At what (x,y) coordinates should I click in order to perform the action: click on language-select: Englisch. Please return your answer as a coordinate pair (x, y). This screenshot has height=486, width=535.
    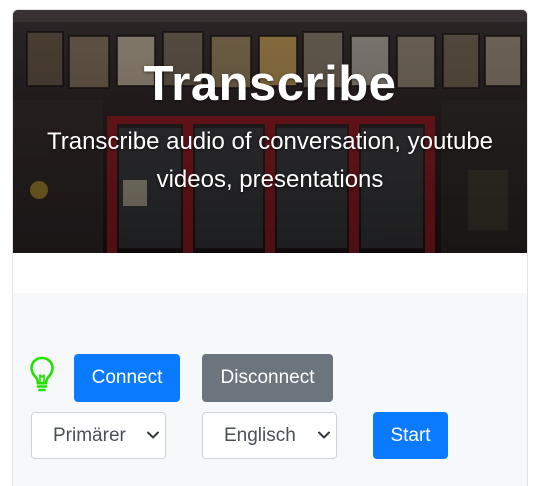
    Looking at the image, I should click on (269, 435).